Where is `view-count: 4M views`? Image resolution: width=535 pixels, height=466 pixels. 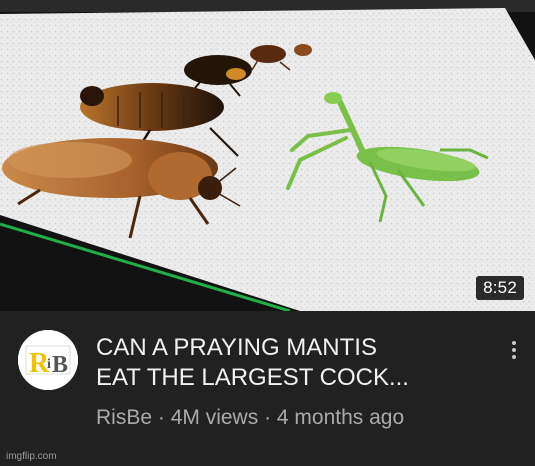
view-count: 4M views is located at coordinates (214, 417).